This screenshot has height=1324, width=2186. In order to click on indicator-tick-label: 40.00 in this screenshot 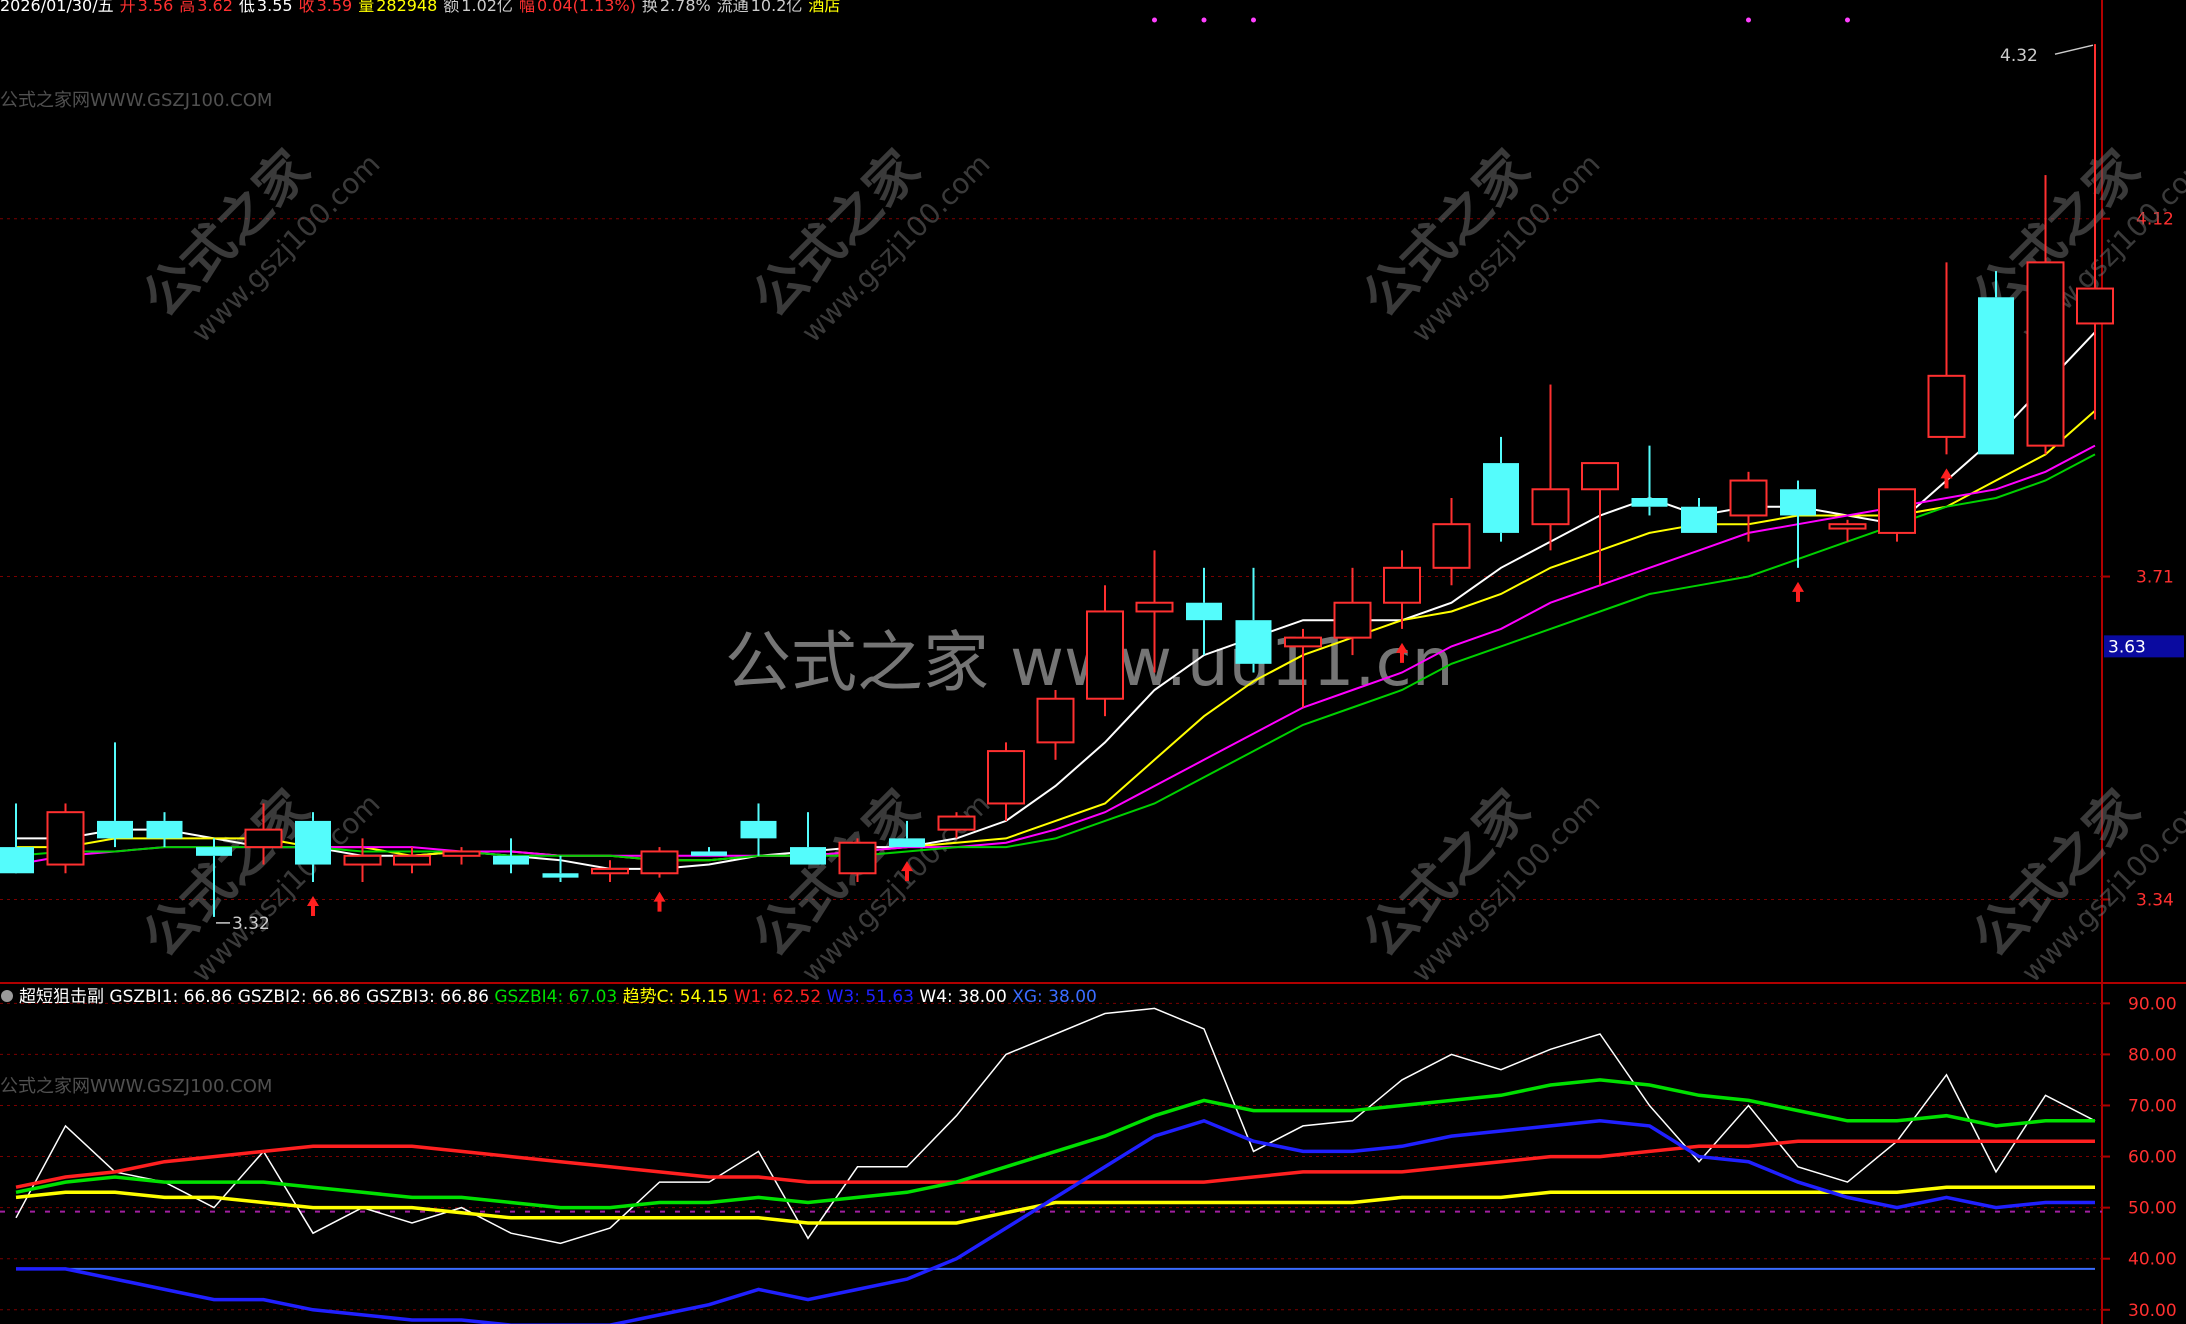, I will do `click(2152, 1260)`.